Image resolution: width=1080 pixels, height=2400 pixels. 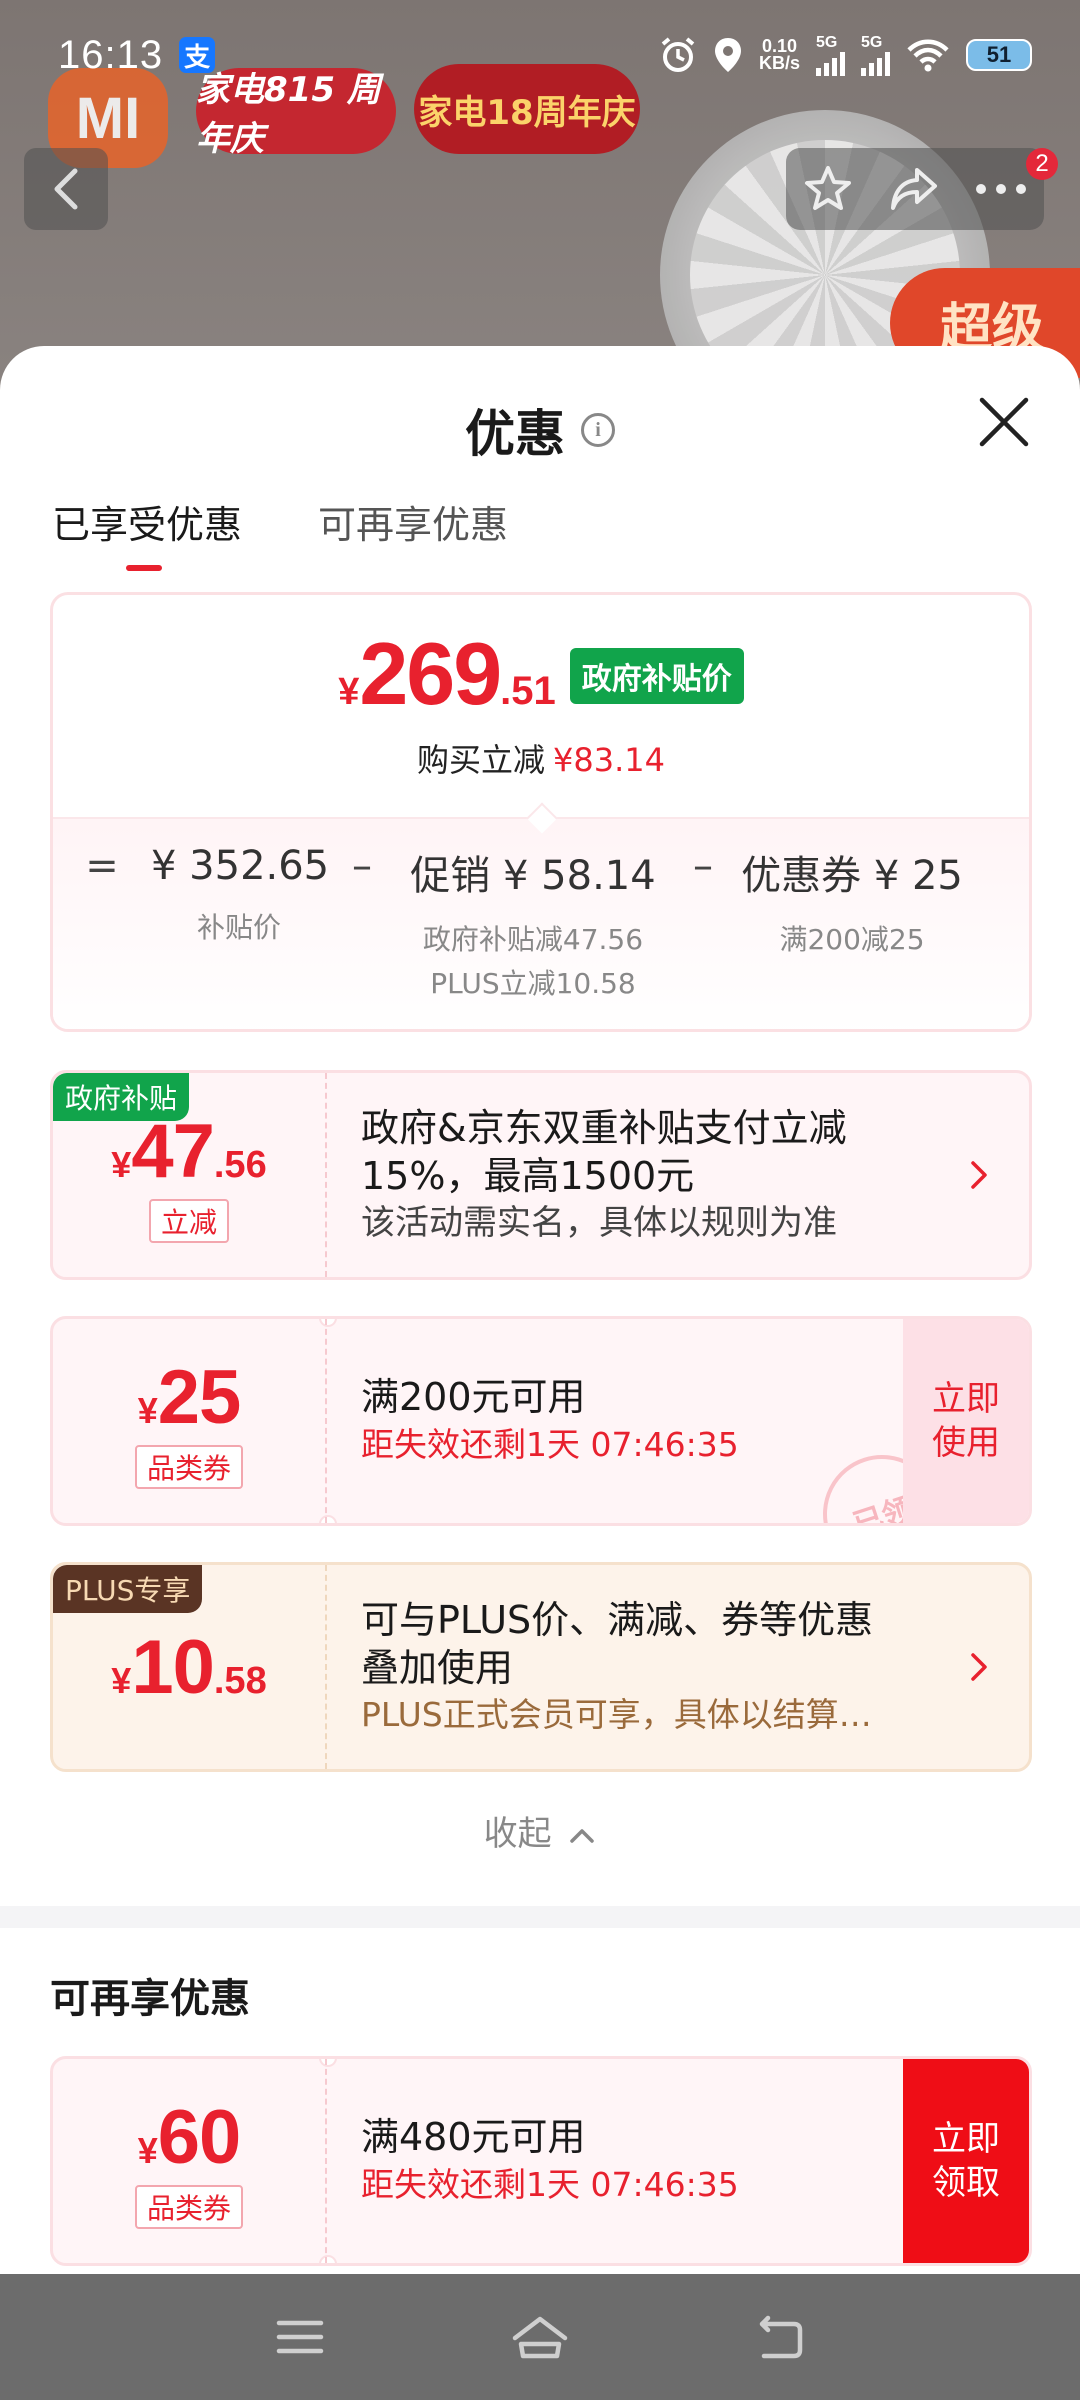 What do you see at coordinates (828, 189) in the screenshot?
I see `star-icon` at bounding box center [828, 189].